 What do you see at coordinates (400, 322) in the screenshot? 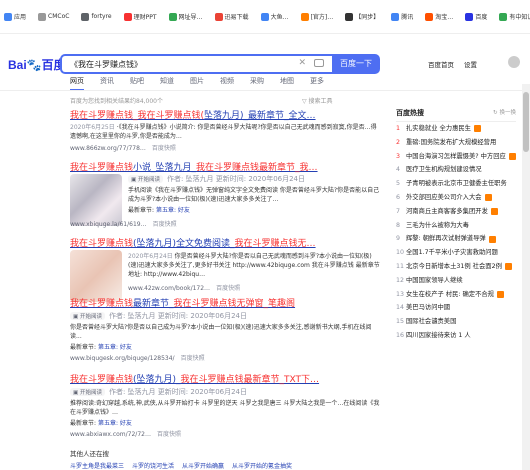
I see `hot-rank: 15` at bounding box center [400, 322].